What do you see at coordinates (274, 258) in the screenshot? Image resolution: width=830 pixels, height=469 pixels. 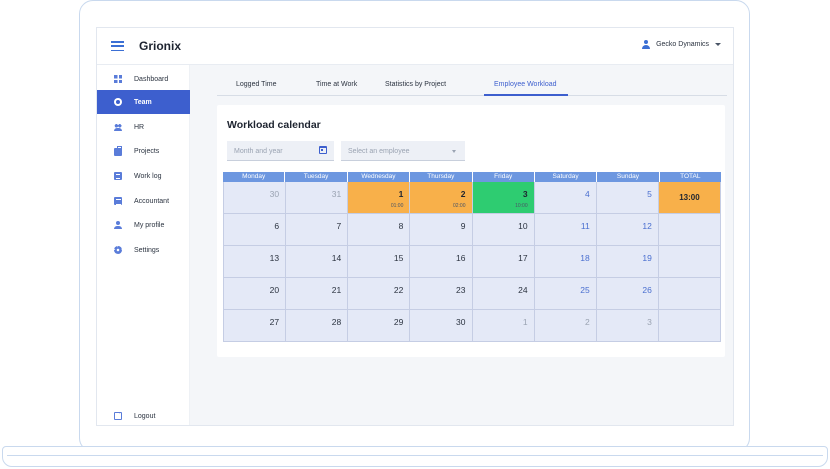 I see `day-number: 13` at bounding box center [274, 258].